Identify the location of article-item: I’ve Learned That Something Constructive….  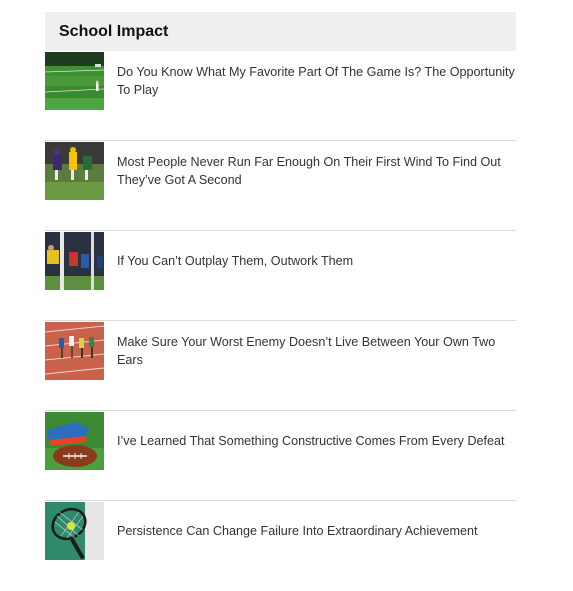
(280, 456).